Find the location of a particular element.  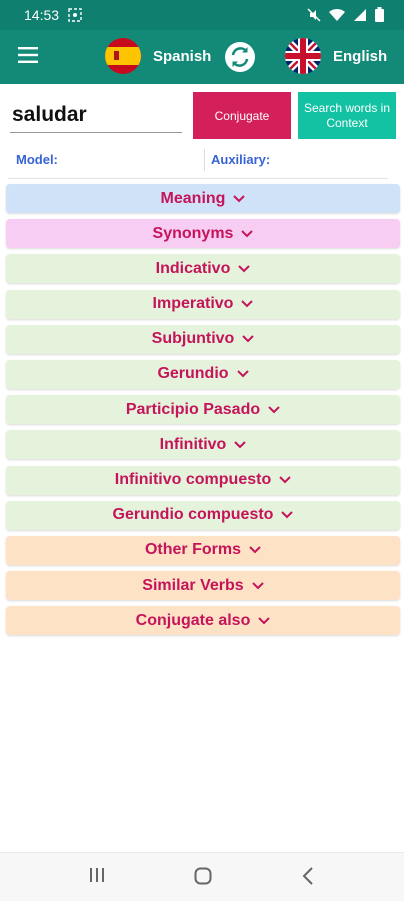

section-indicativo: Indicativo is located at coordinates (203, 269).